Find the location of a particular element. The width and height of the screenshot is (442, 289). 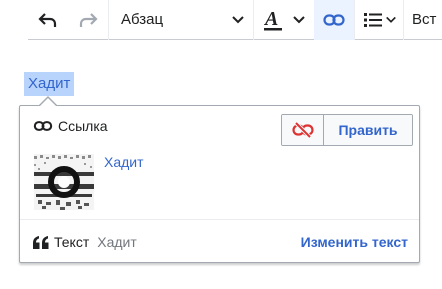

insert-label: Вст is located at coordinates (424, 19).